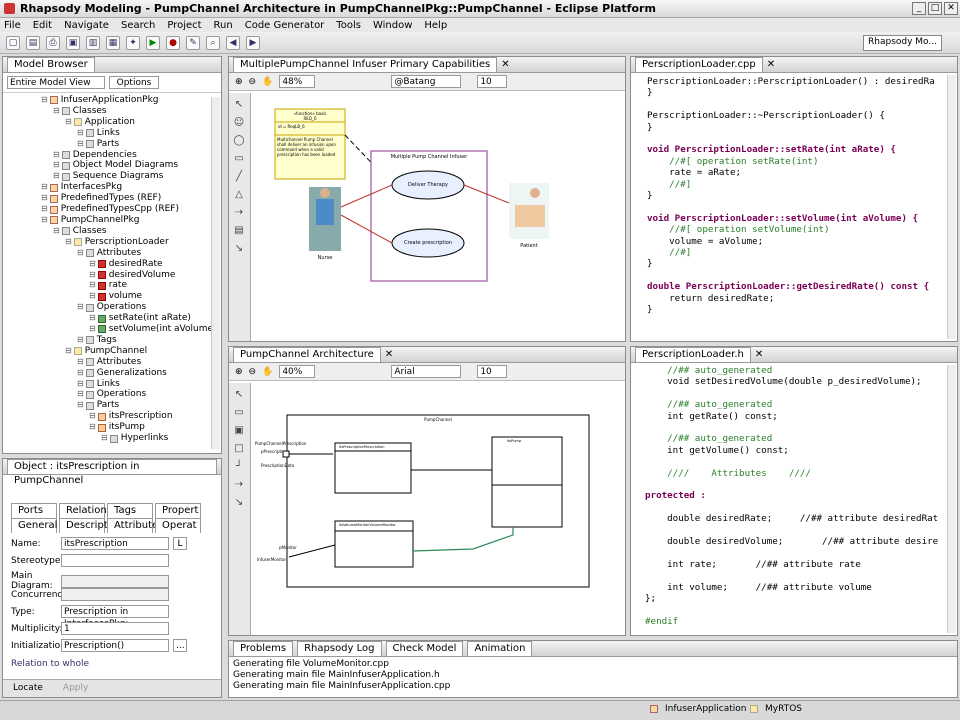 This screenshot has width=960, height=720. Describe the element at coordinates (178, 510) in the screenshot. I see `properties-tab: Propert` at that location.